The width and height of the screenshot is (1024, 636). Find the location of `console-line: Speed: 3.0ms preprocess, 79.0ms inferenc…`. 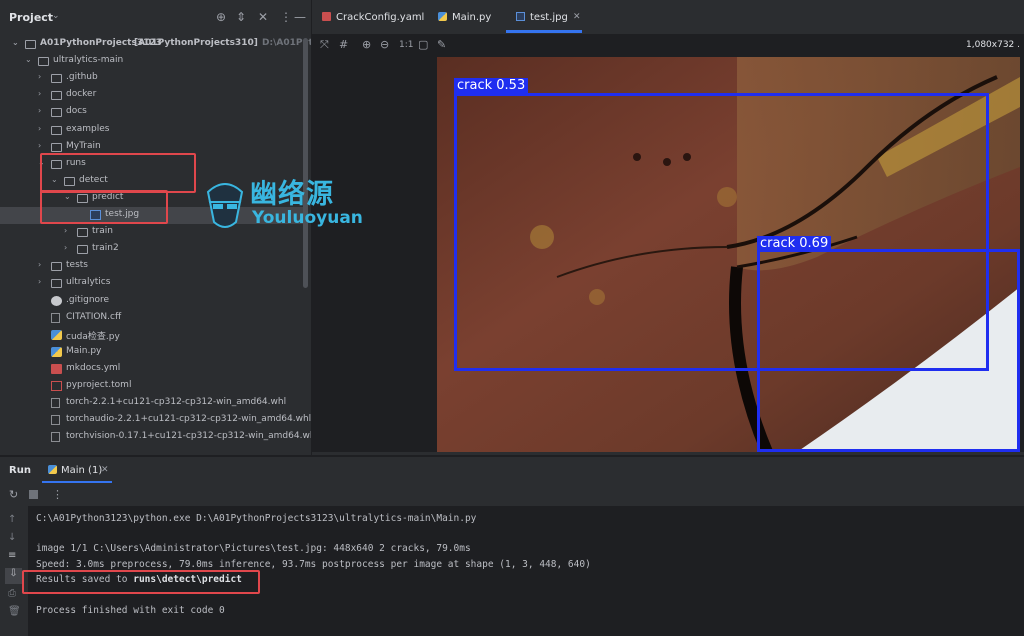

console-line: Speed: 3.0ms preprocess, 79.0ms inferenc… is located at coordinates (313, 564).